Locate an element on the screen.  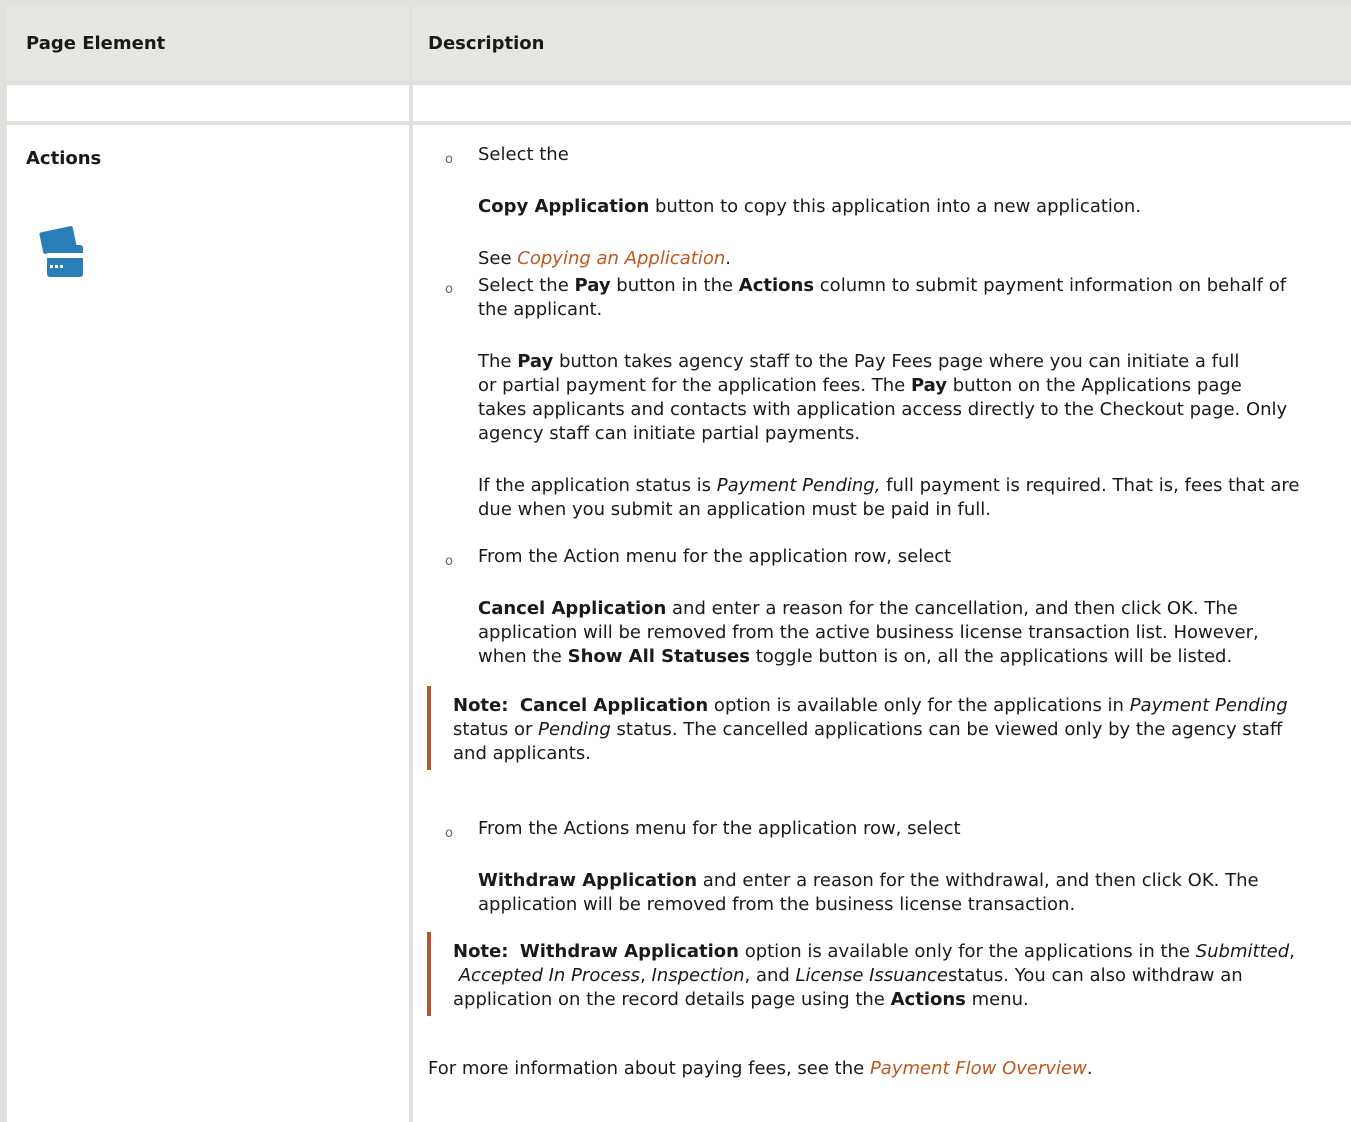
payment-flow-overview-link: Payment Flow Overview is located at coordinates (978, 1068).